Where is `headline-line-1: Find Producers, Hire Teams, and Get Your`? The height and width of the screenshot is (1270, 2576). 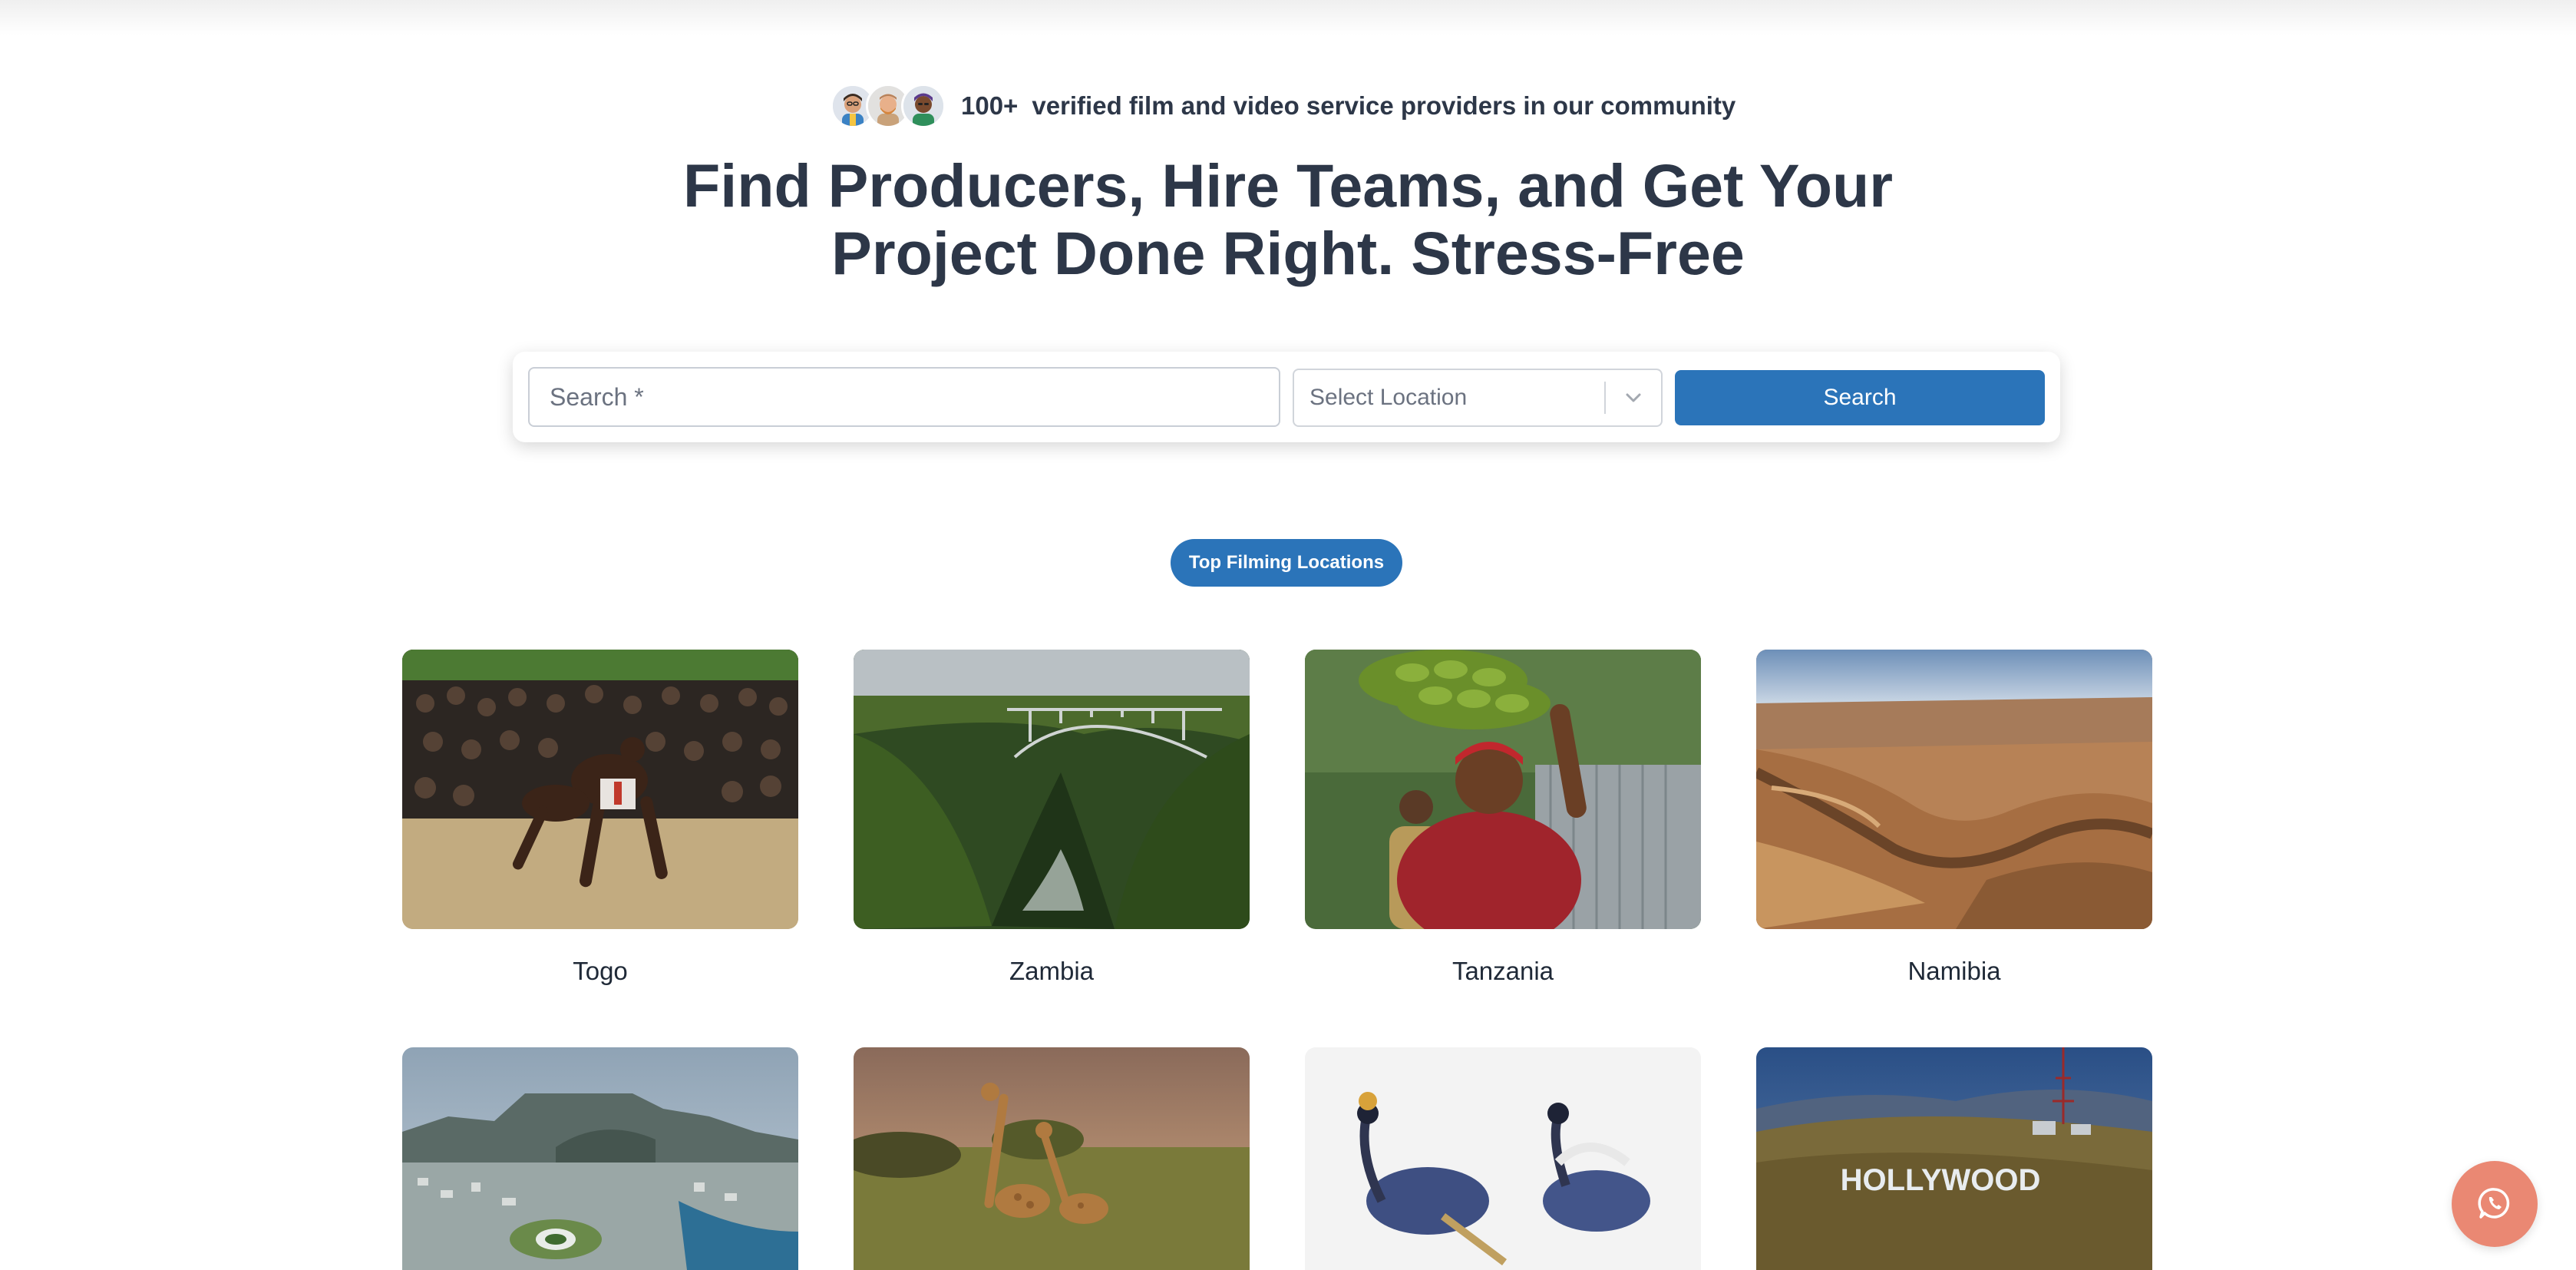 headline-line-1: Find Producers, Hire Teams, and Get Your is located at coordinates (1288, 185).